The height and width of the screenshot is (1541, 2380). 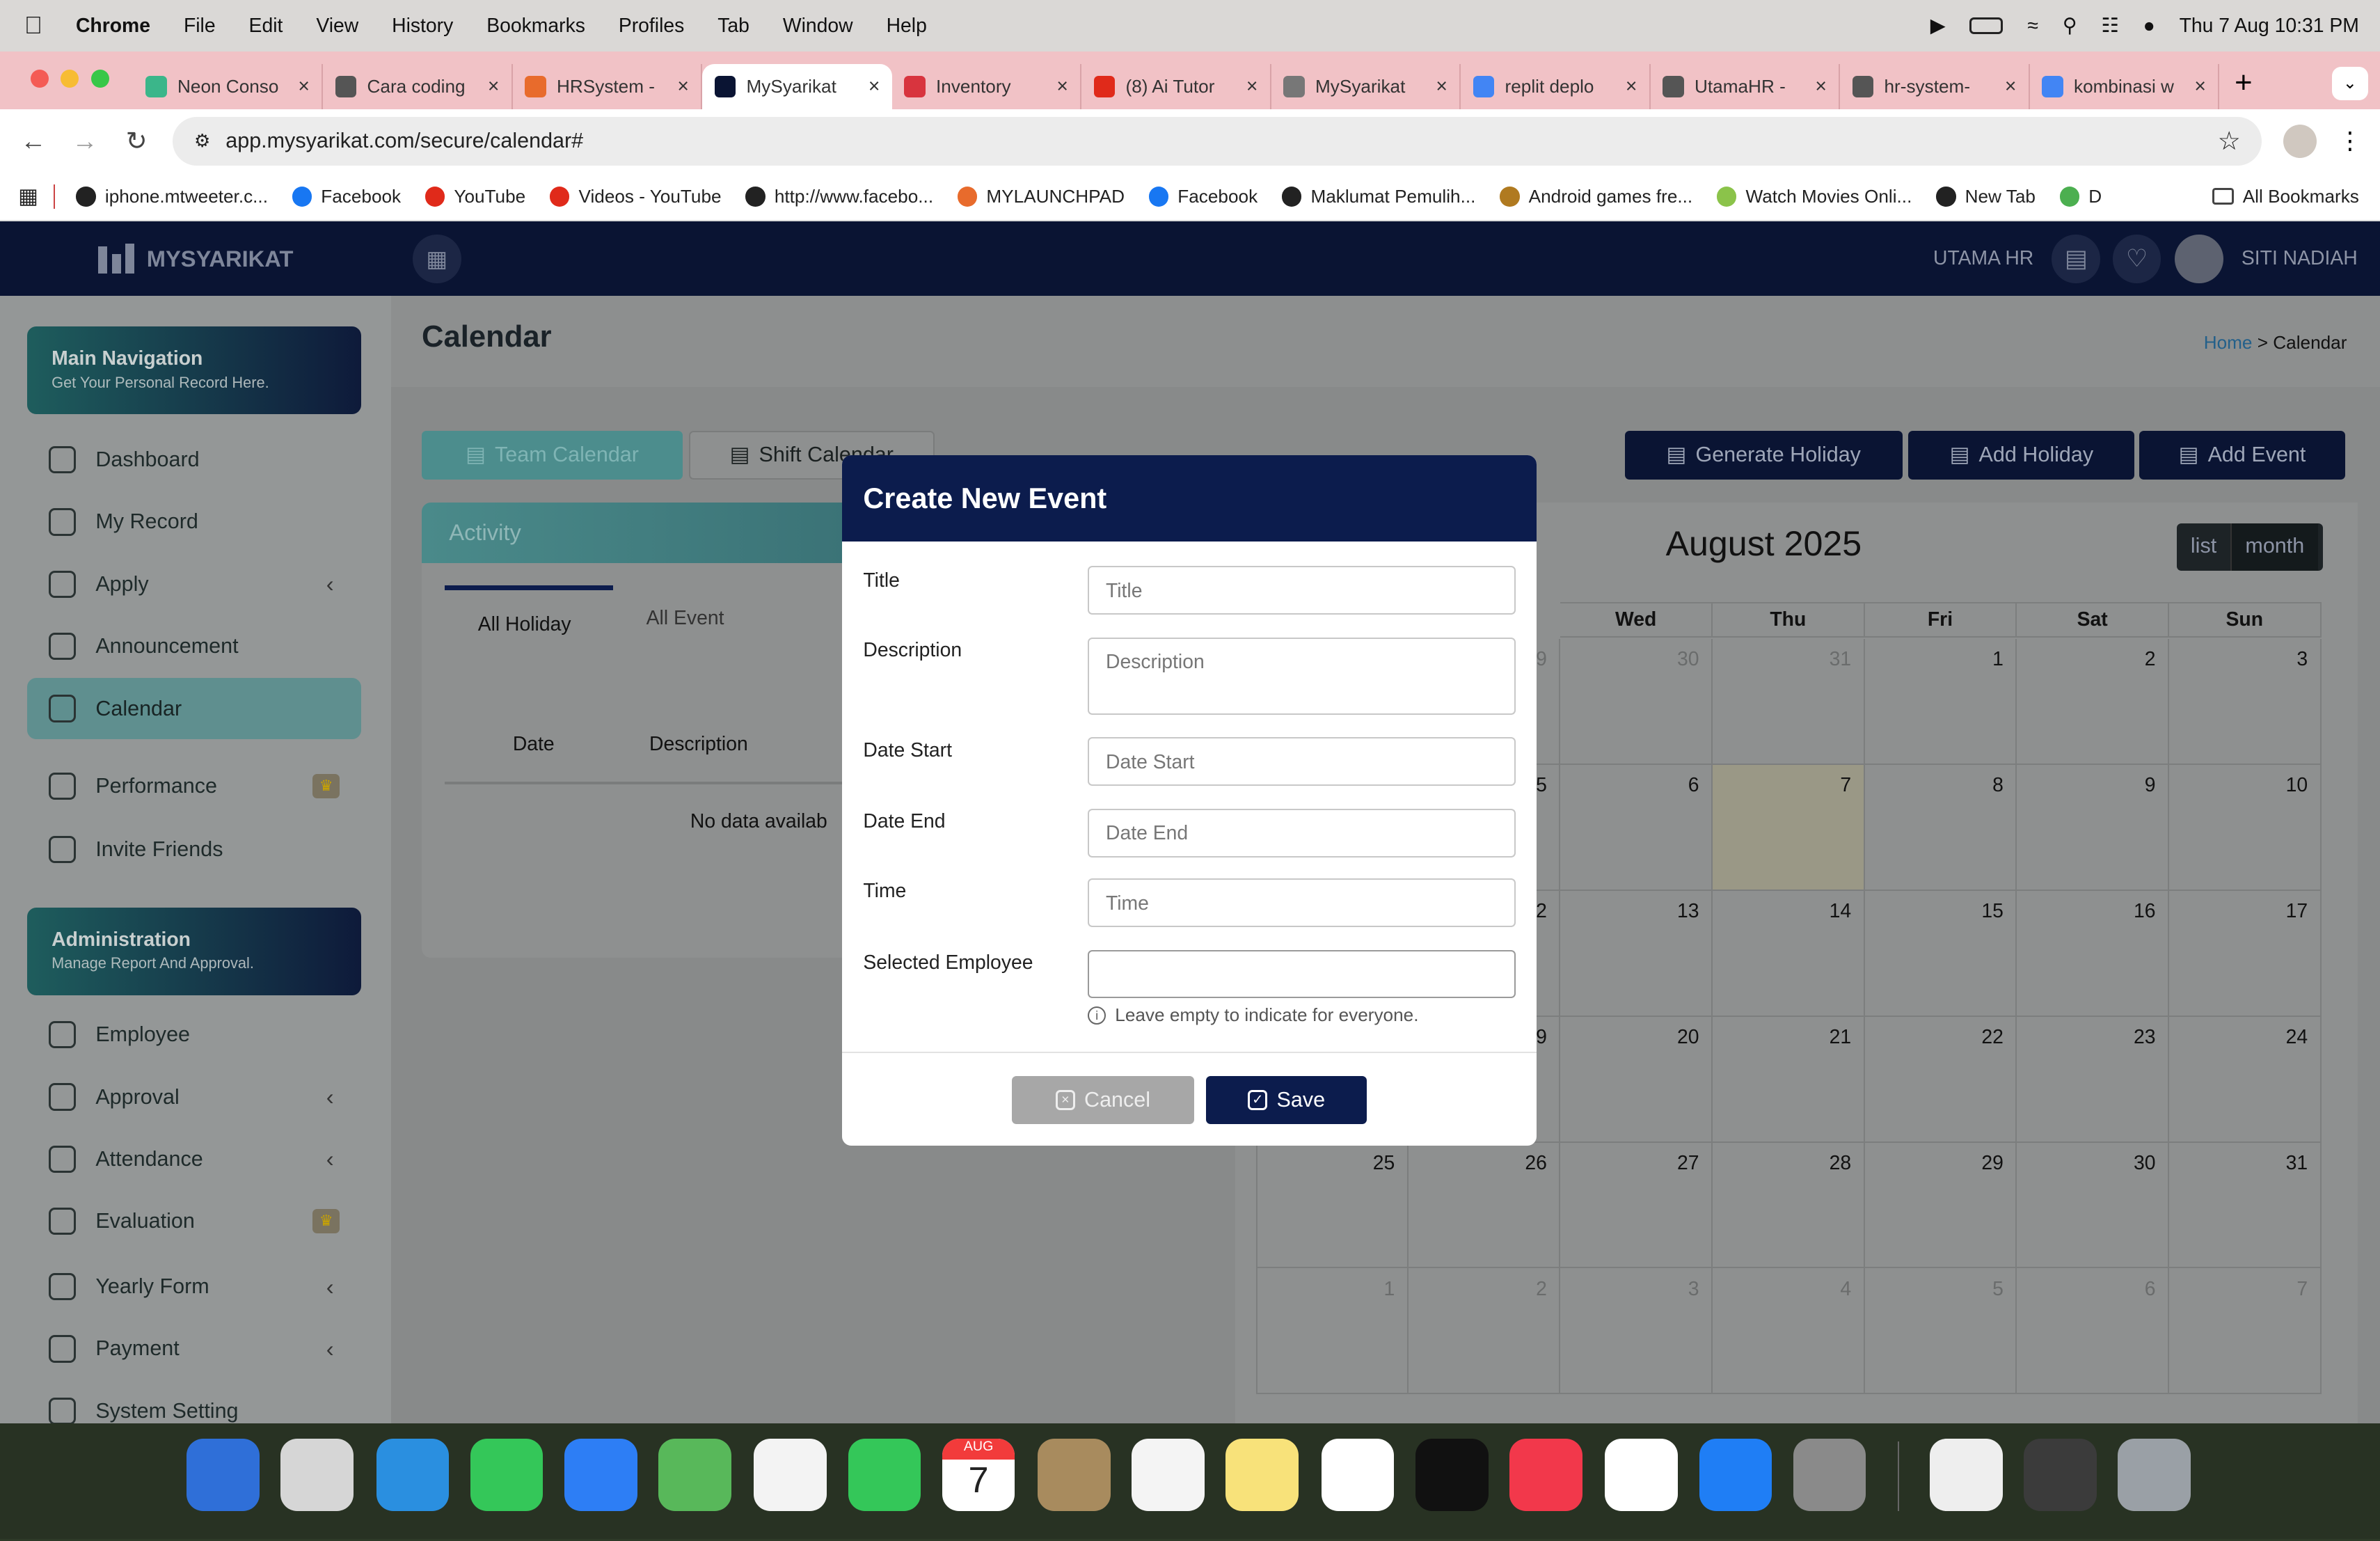 What do you see at coordinates (907, 26) in the screenshot?
I see `menu-help: Help` at bounding box center [907, 26].